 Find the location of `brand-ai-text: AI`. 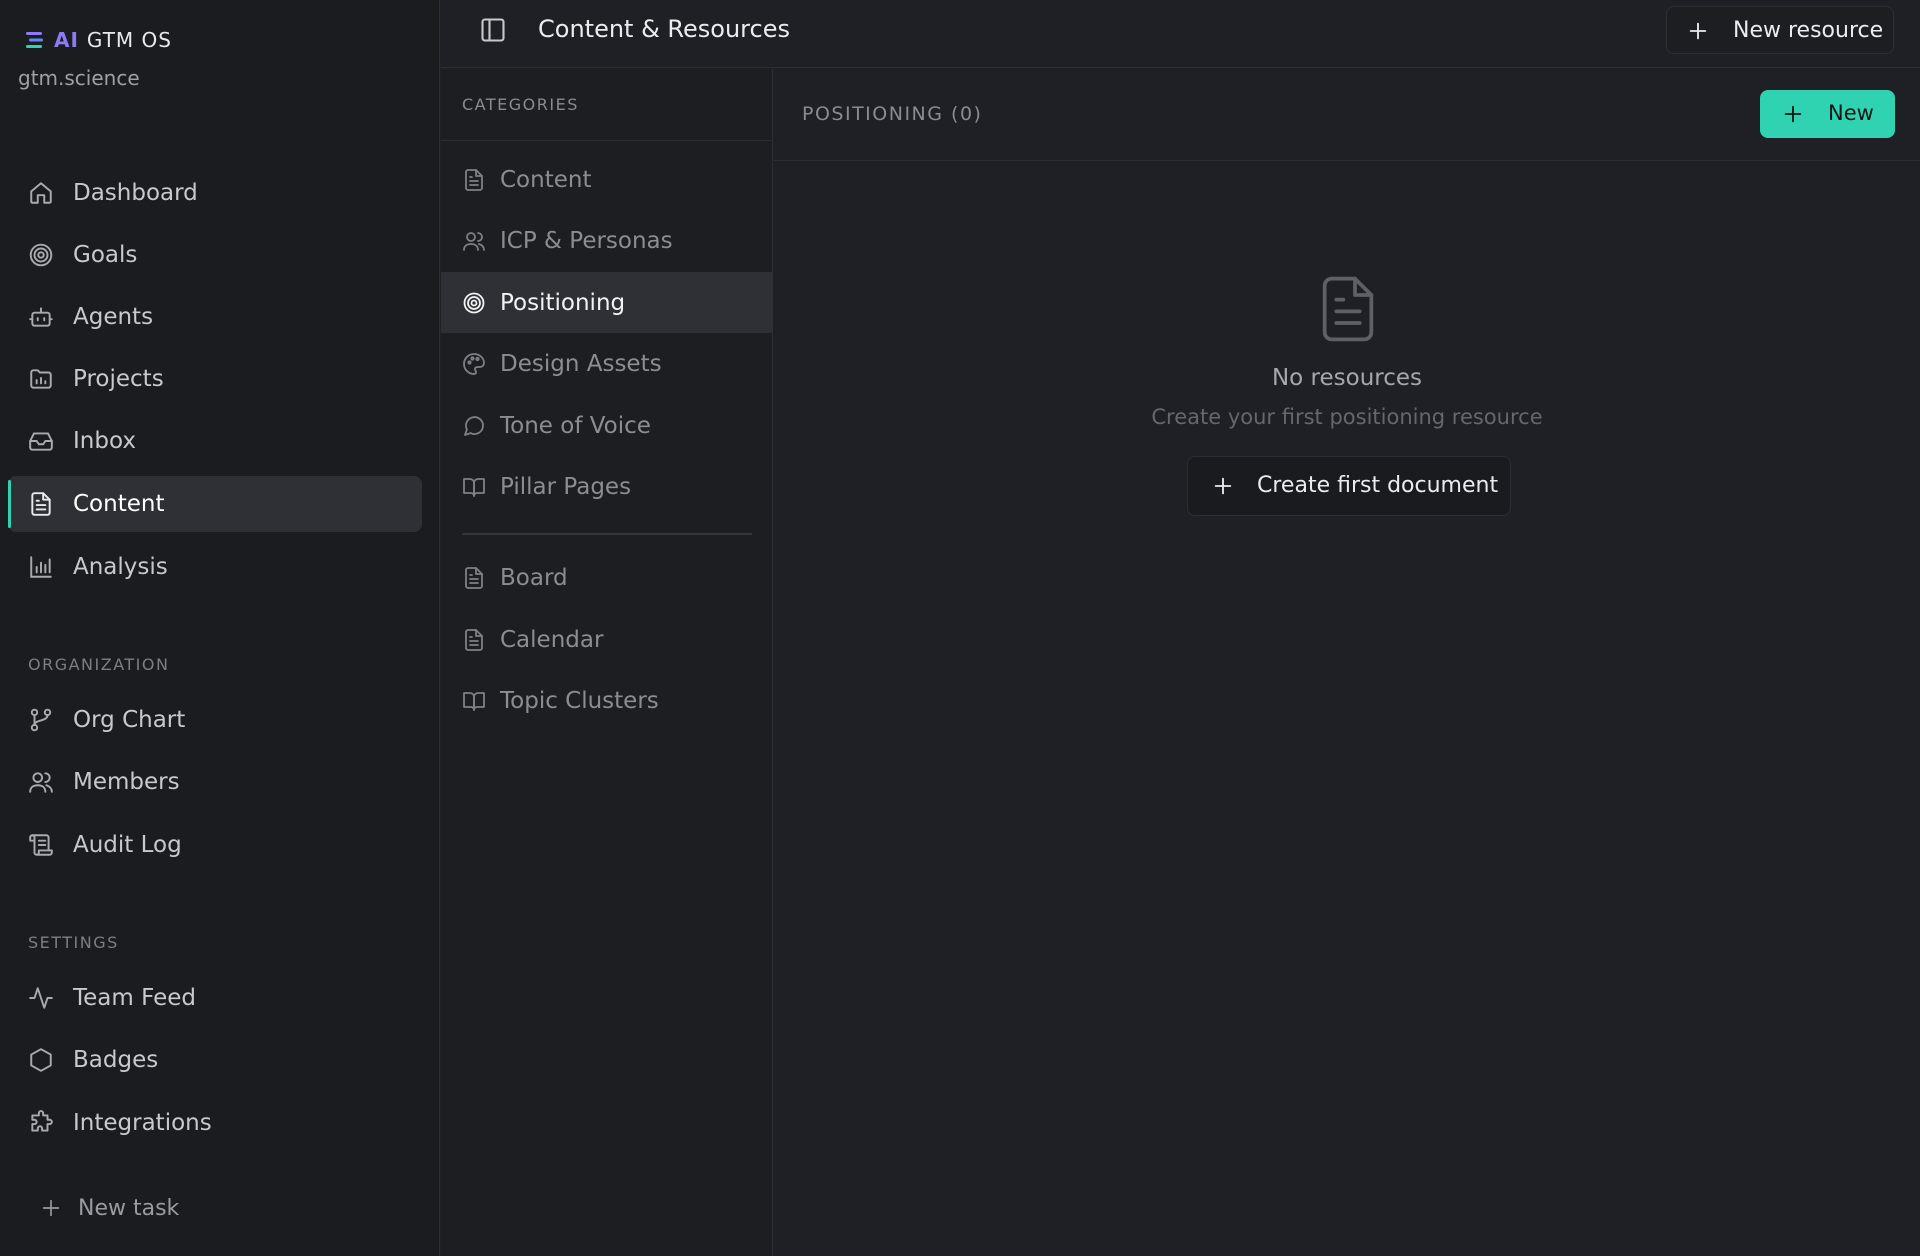

brand-ai-text: AI is located at coordinates (66, 40).